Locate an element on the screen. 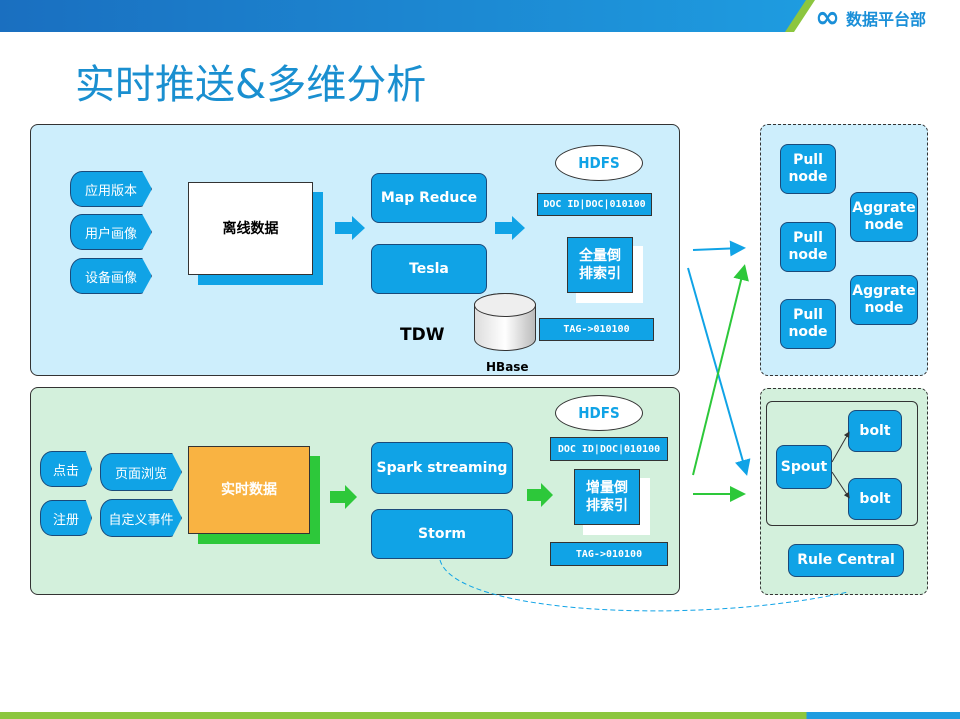 The image size is (960, 719). dashed-link is located at coordinates (644, 585).